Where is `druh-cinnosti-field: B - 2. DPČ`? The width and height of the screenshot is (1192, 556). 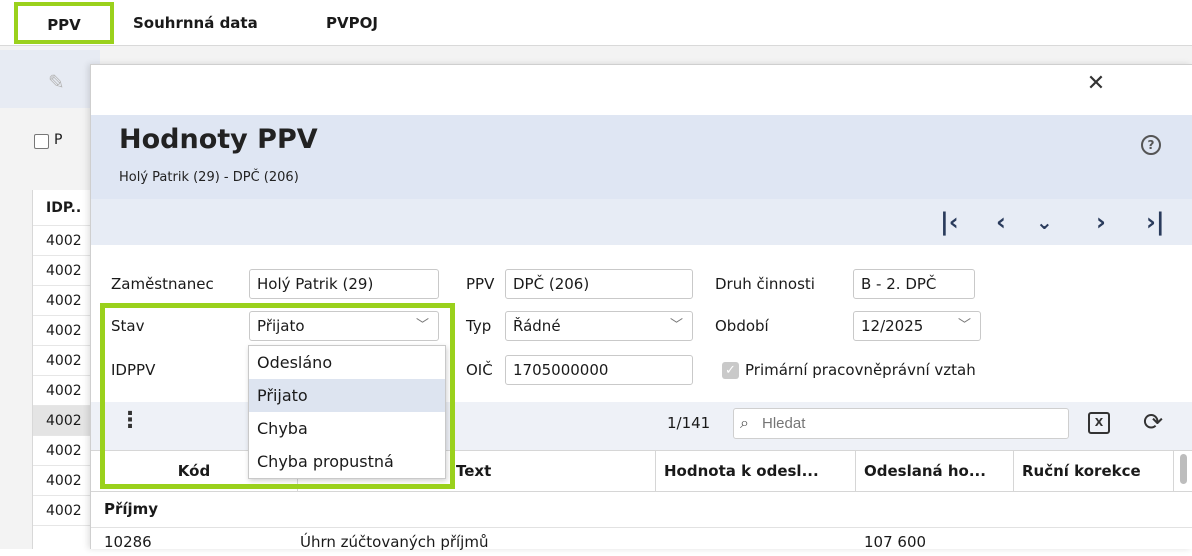 druh-cinnosti-field: B - 2. DPČ is located at coordinates (914, 284).